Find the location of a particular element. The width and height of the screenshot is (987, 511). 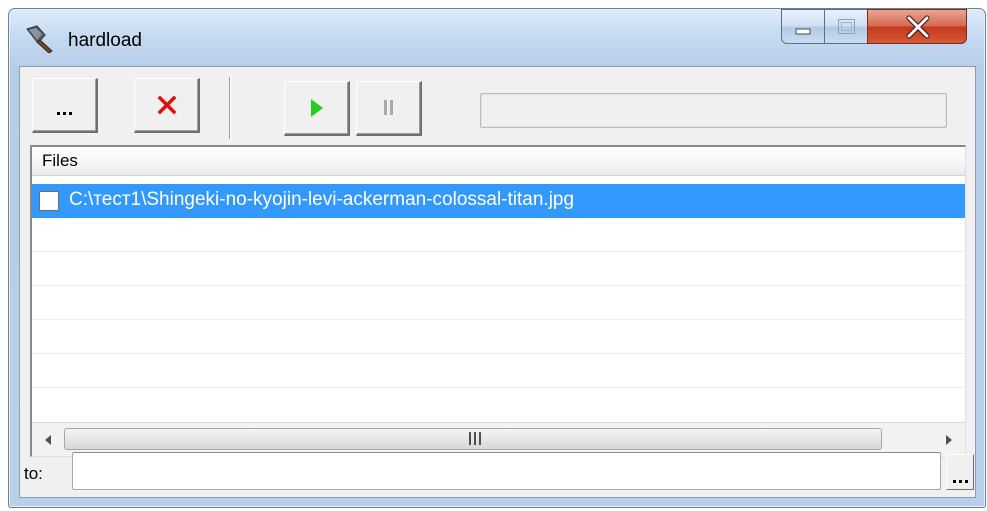

row-checkbox is located at coordinates (49, 201).